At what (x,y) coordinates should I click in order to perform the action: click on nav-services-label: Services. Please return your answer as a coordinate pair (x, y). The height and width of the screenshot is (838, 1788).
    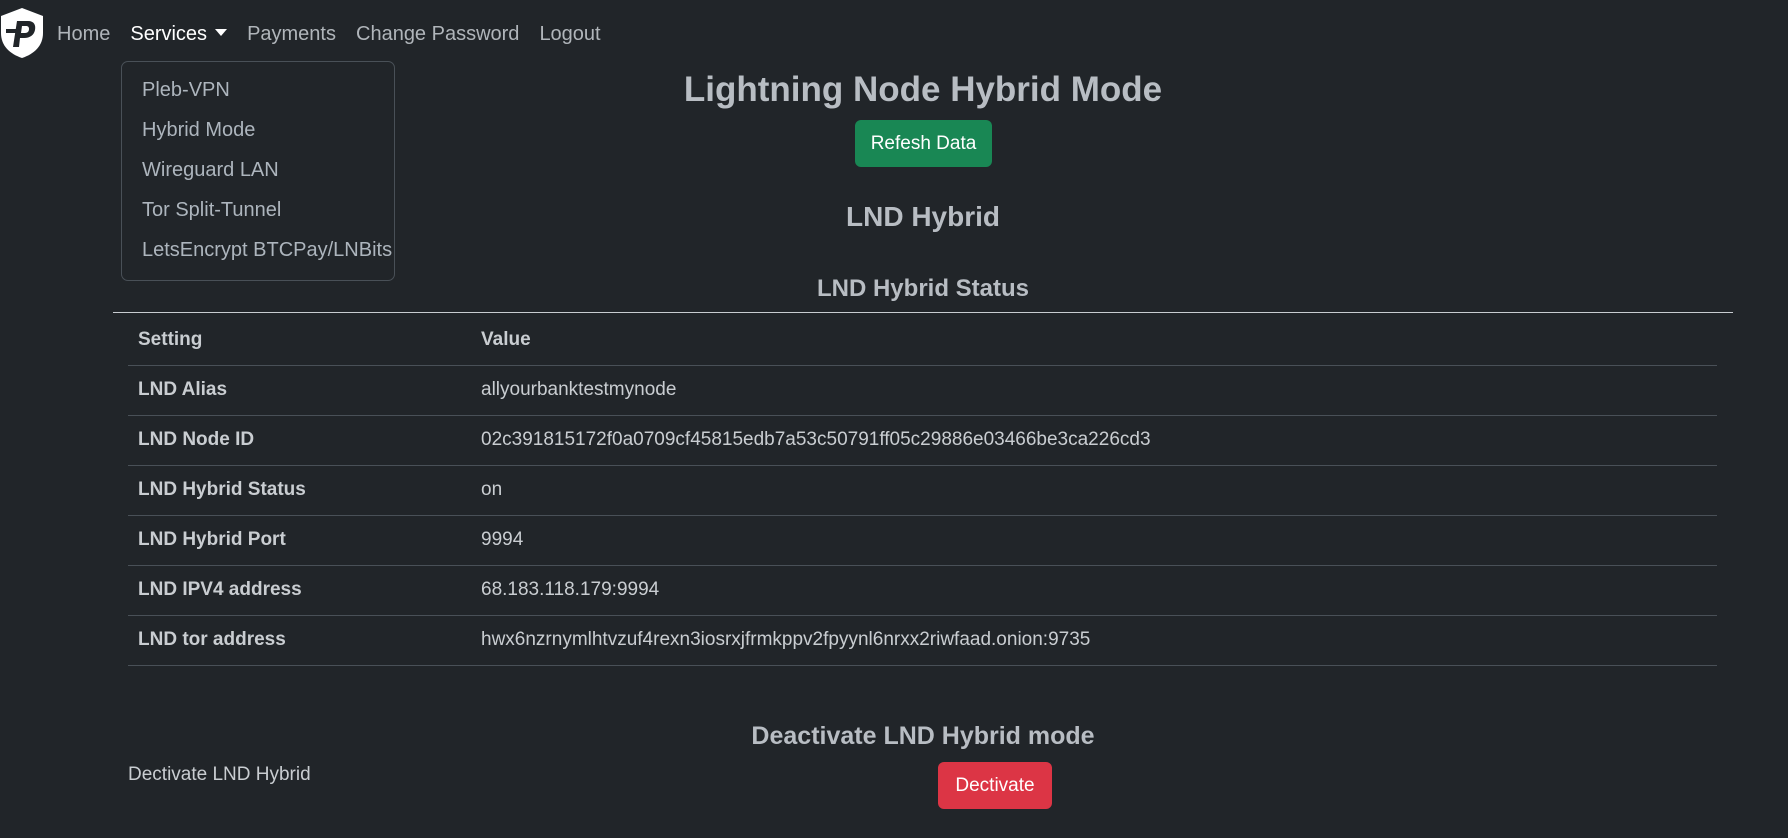
    Looking at the image, I should click on (169, 34).